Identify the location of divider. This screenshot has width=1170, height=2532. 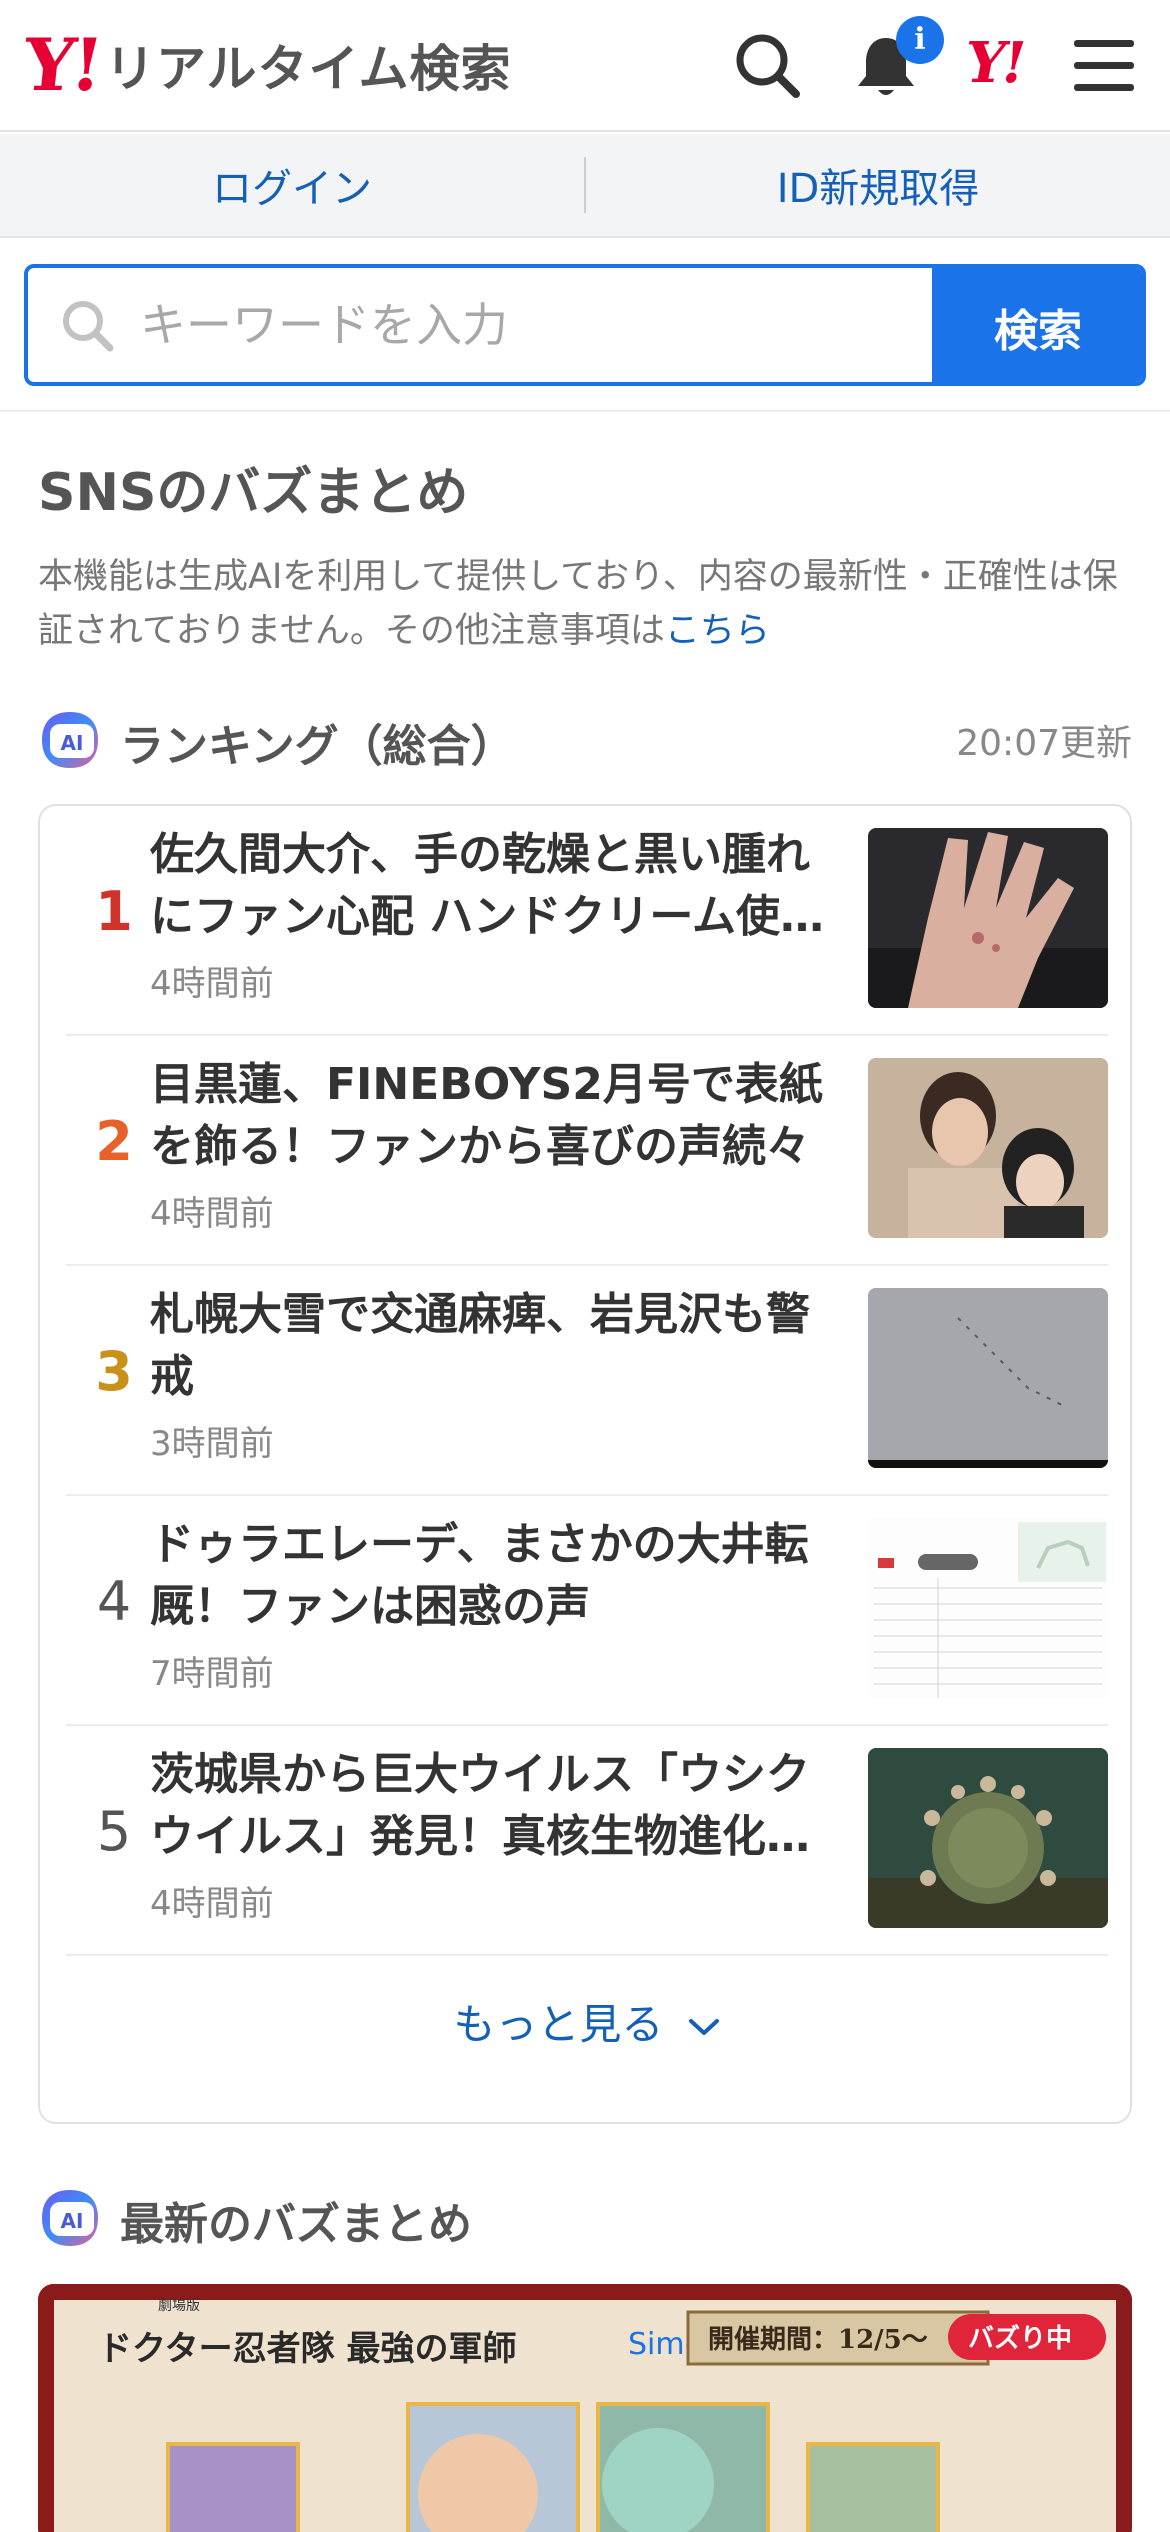
(585, 411).